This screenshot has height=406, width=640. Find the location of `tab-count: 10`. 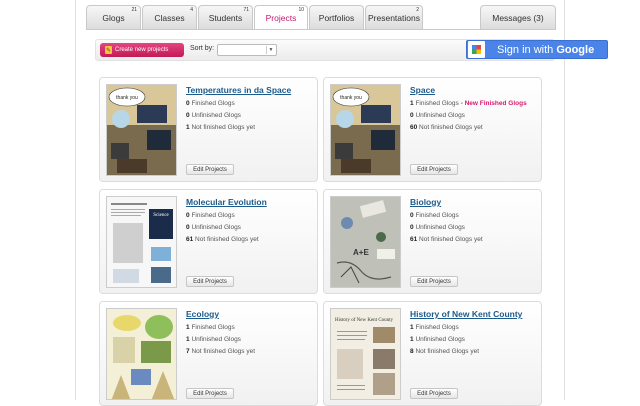

tab-count: 10 is located at coordinates (301, 10).